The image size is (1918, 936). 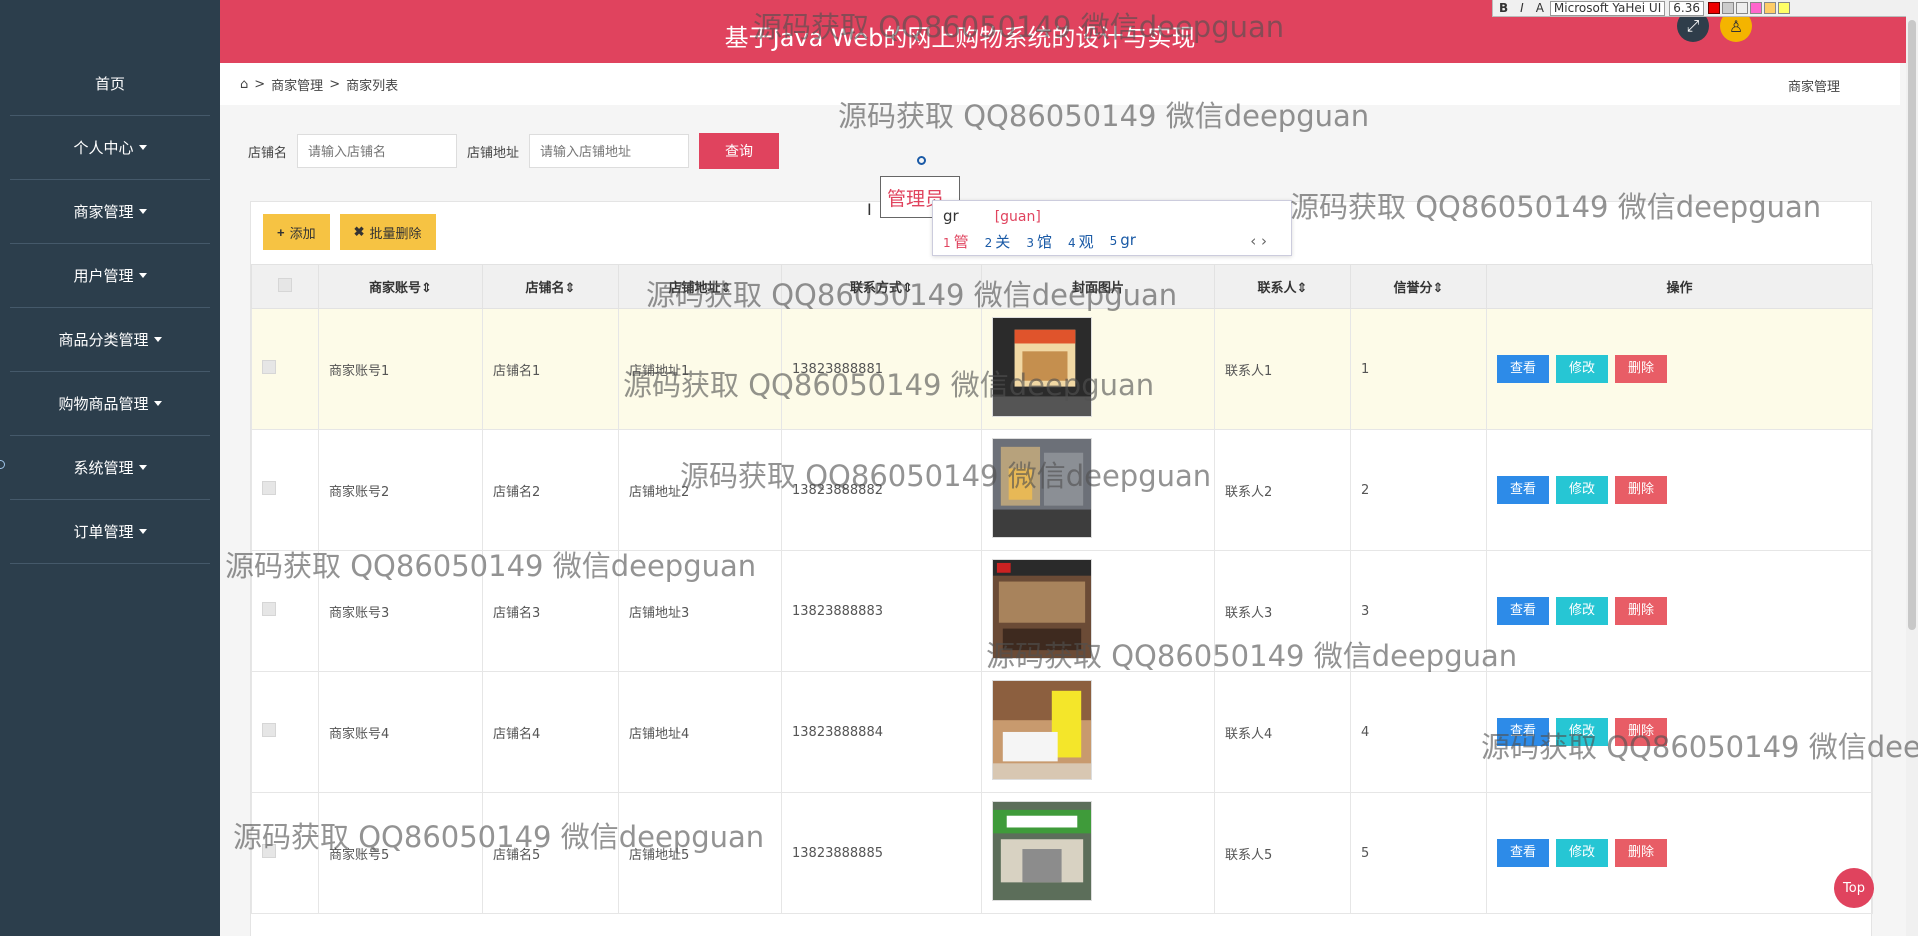 What do you see at coordinates (1503, 8) in the screenshot?
I see `bold-button: B` at bounding box center [1503, 8].